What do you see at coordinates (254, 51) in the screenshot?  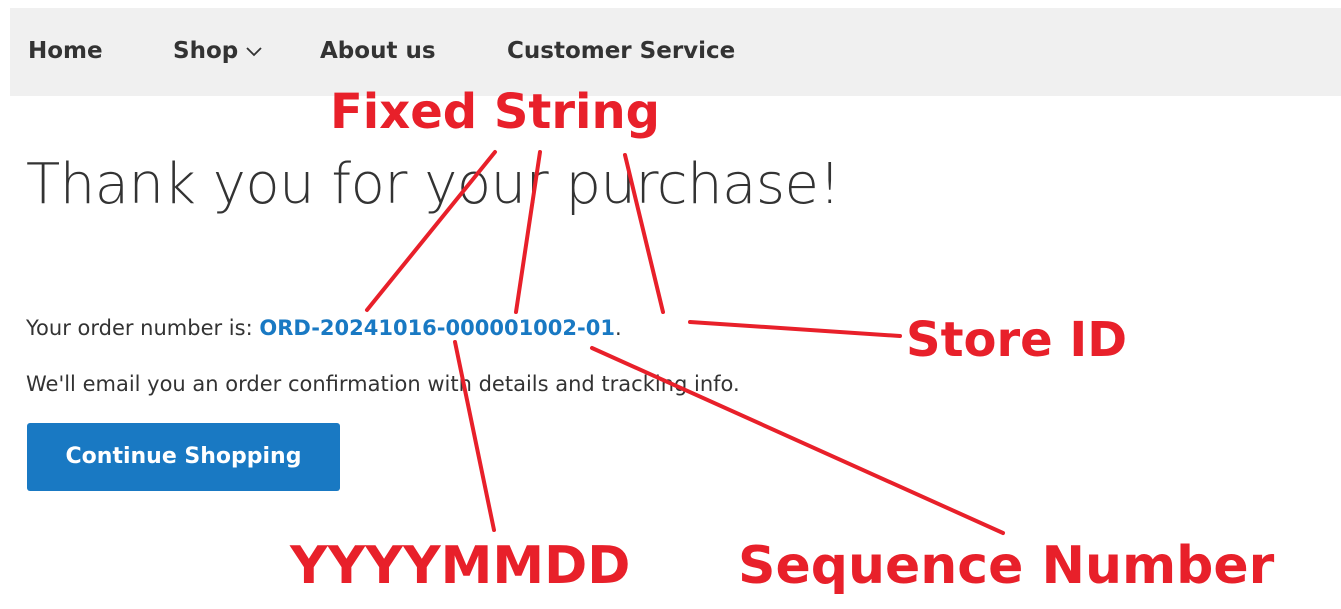 I see `chevron-down-icon` at bounding box center [254, 51].